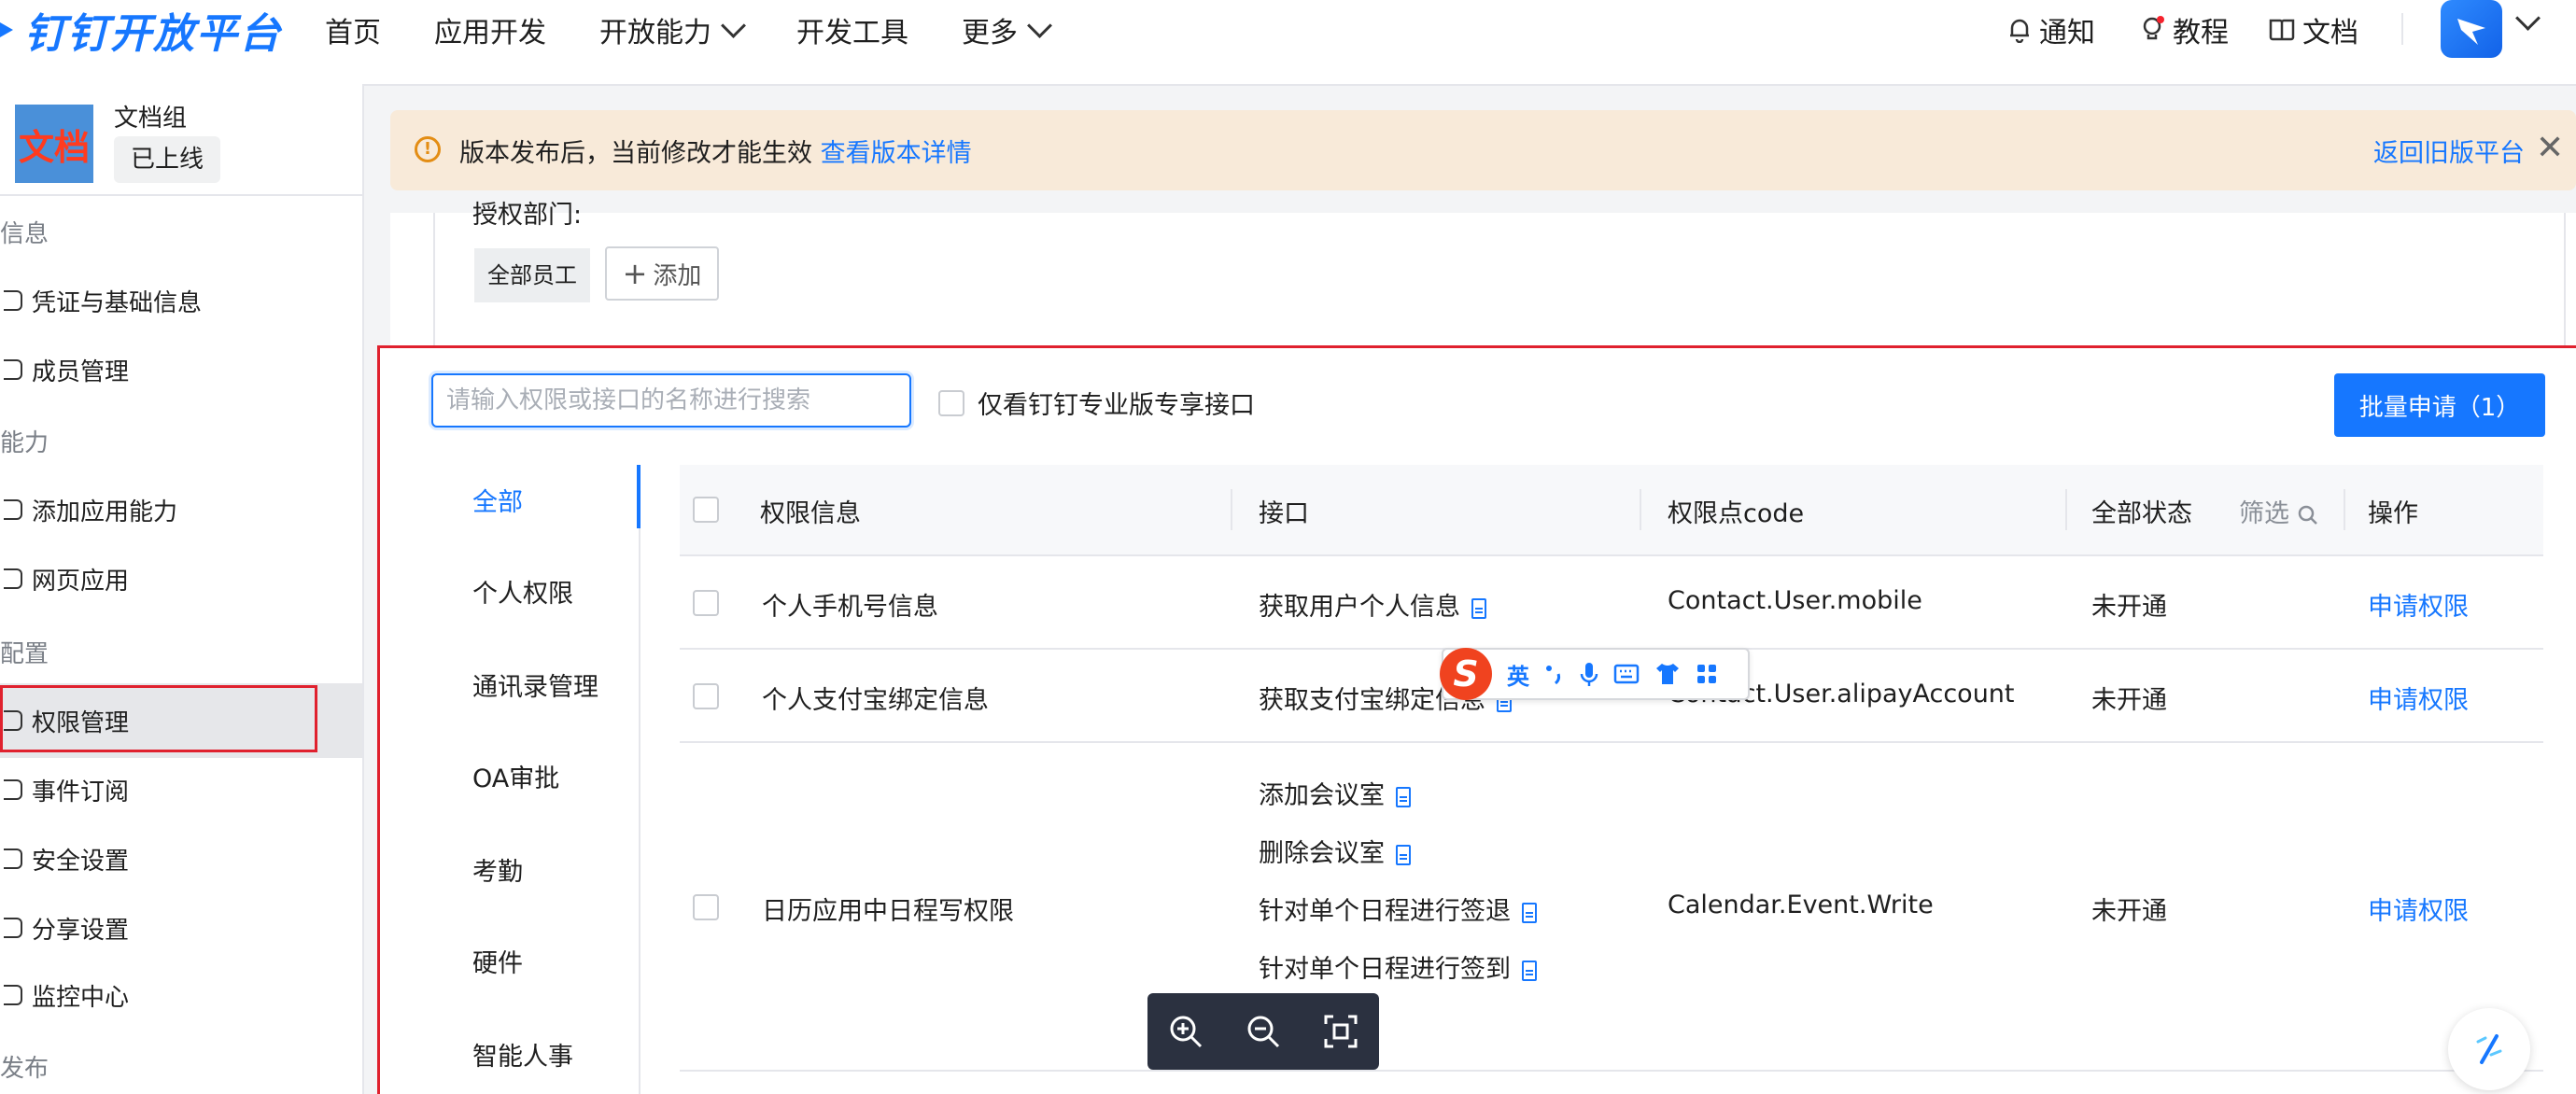  I want to click on zoom-out-button, so click(1263, 1031).